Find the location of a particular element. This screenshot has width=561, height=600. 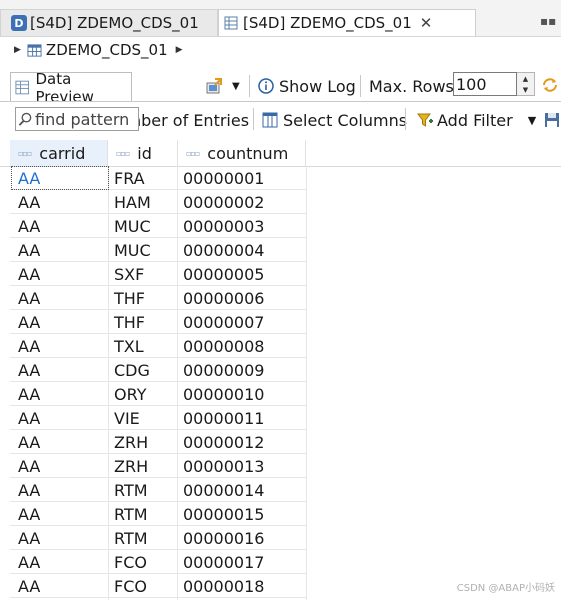

table-cell: 00000006 is located at coordinates (223, 298).